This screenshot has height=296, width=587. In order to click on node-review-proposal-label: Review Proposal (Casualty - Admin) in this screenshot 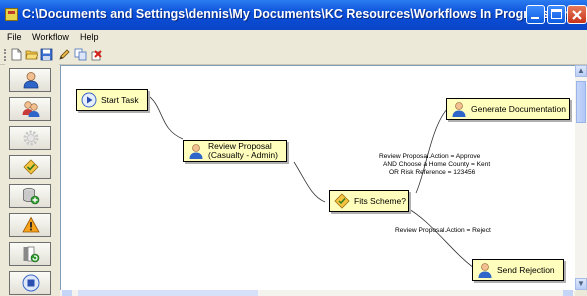, I will do `click(243, 151)`.